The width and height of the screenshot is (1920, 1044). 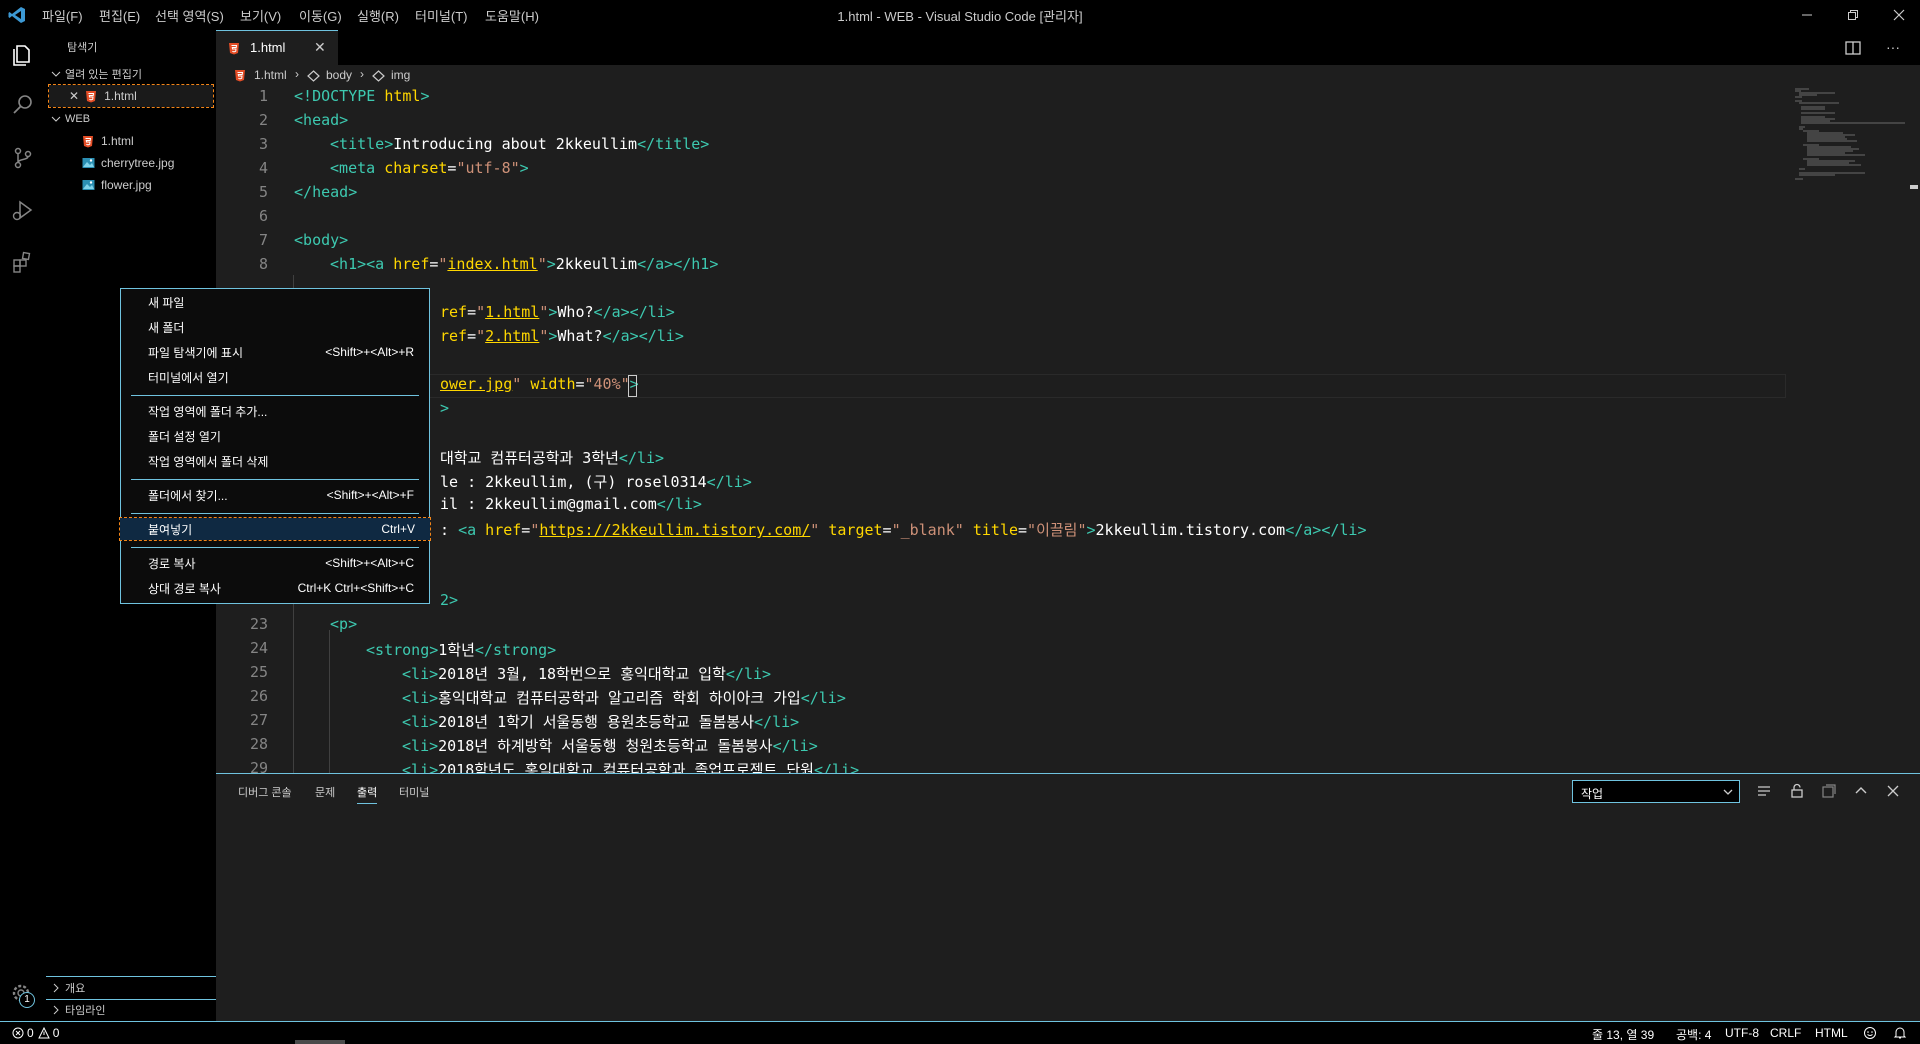 What do you see at coordinates (35, 1033) in the screenshot?
I see `problems-status: 0 0` at bounding box center [35, 1033].